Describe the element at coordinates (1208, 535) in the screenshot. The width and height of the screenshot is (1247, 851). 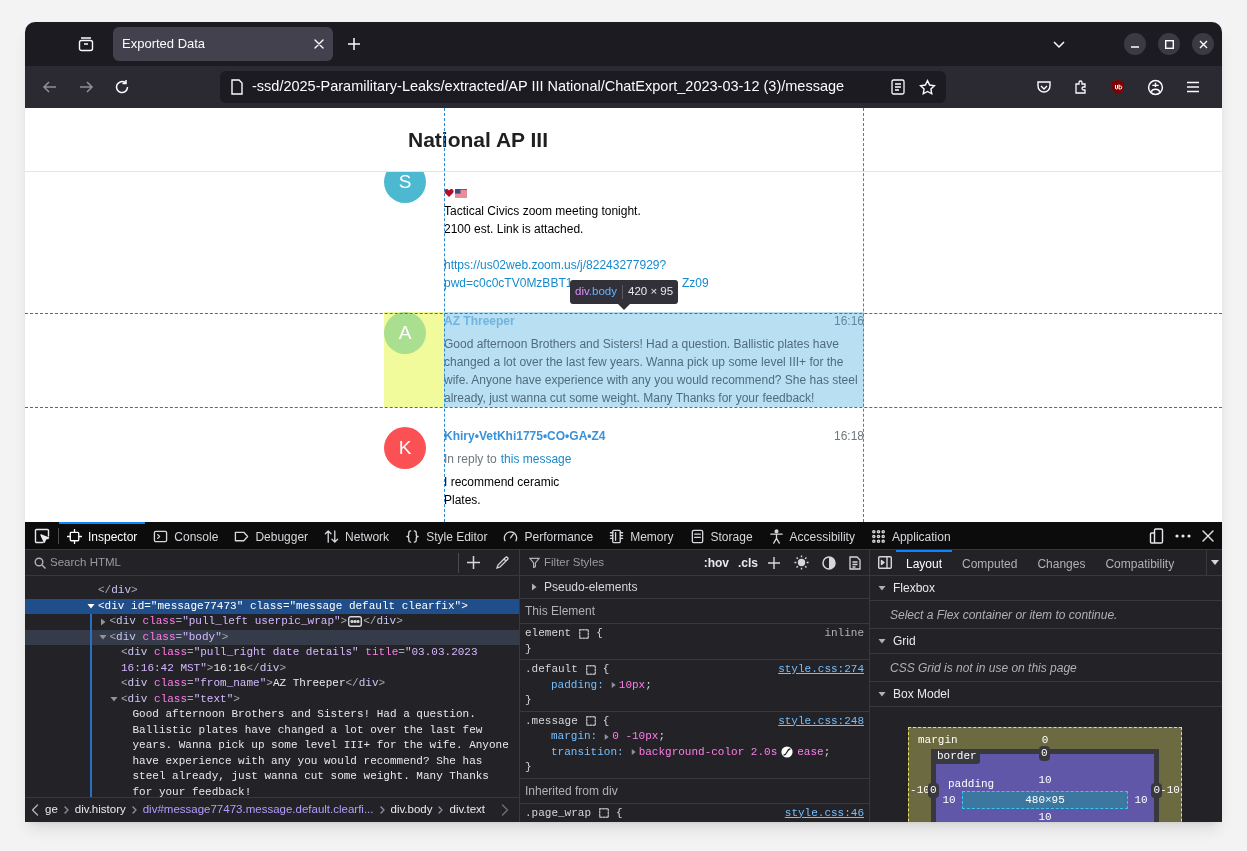
I see `close-icon` at that location.